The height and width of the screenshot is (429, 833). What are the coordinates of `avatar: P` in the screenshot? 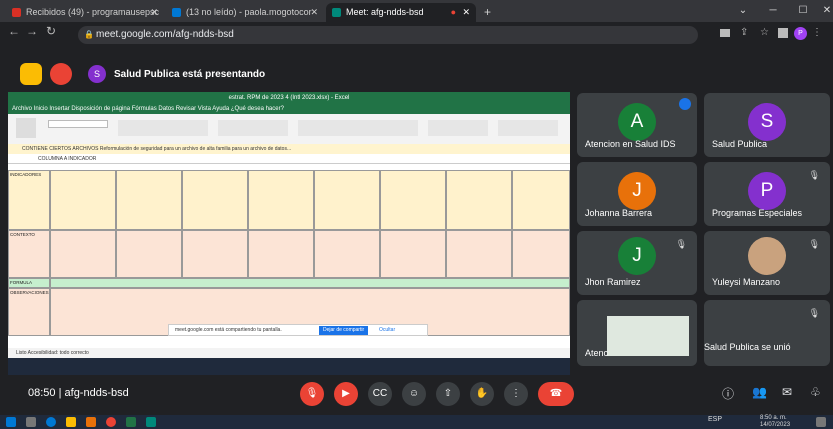 It's located at (767, 191).